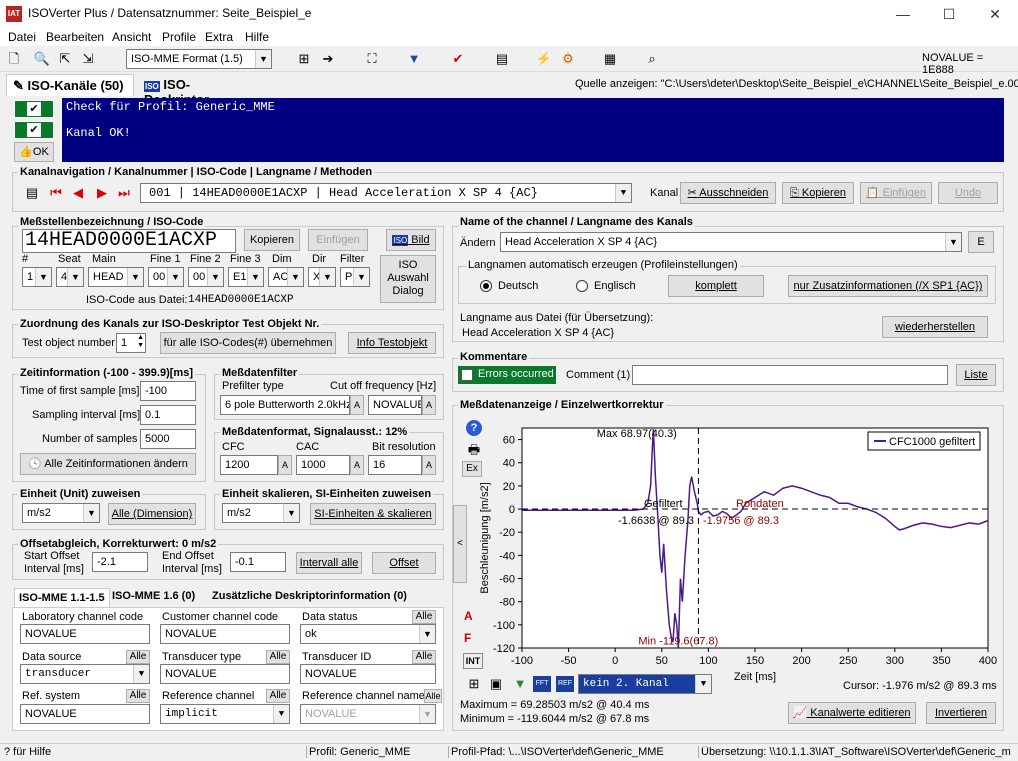 The width and height of the screenshot is (1018, 761). I want to click on num-samples-input: 5000, so click(168, 439).